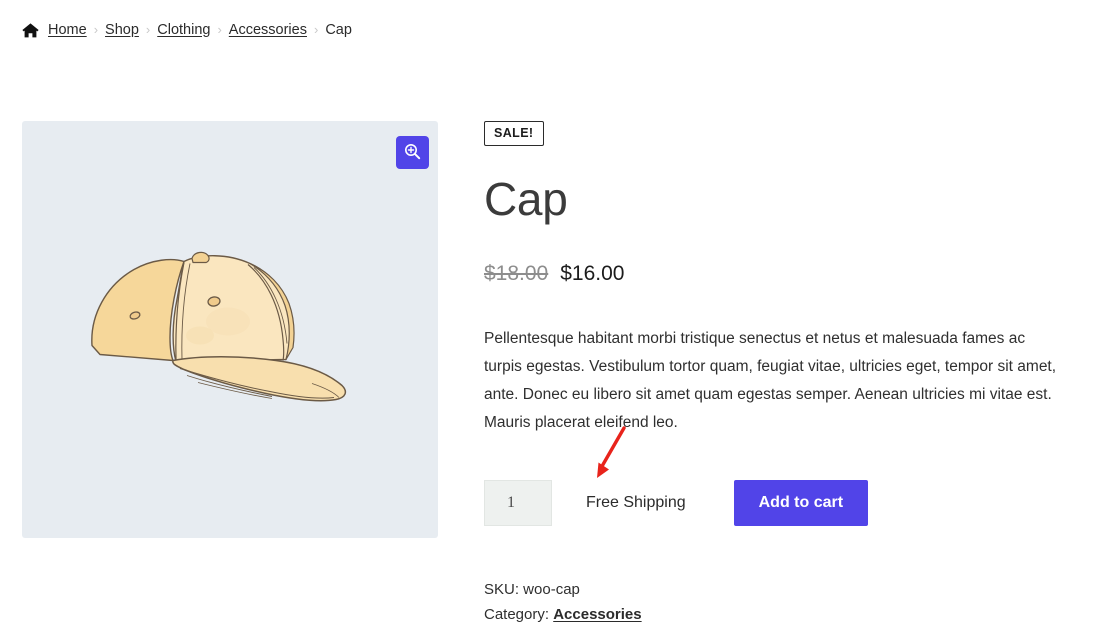 This screenshot has height=628, width=1117. Describe the element at coordinates (518, 502) in the screenshot. I see `quantity-input` at that location.